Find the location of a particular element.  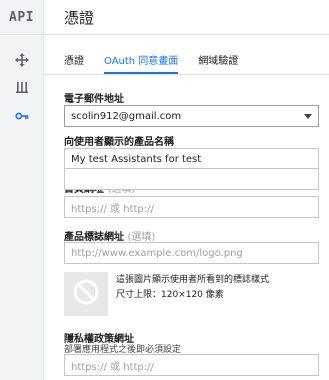

privacy-placeholder: https:// 或 http:// is located at coordinates (112, 367).